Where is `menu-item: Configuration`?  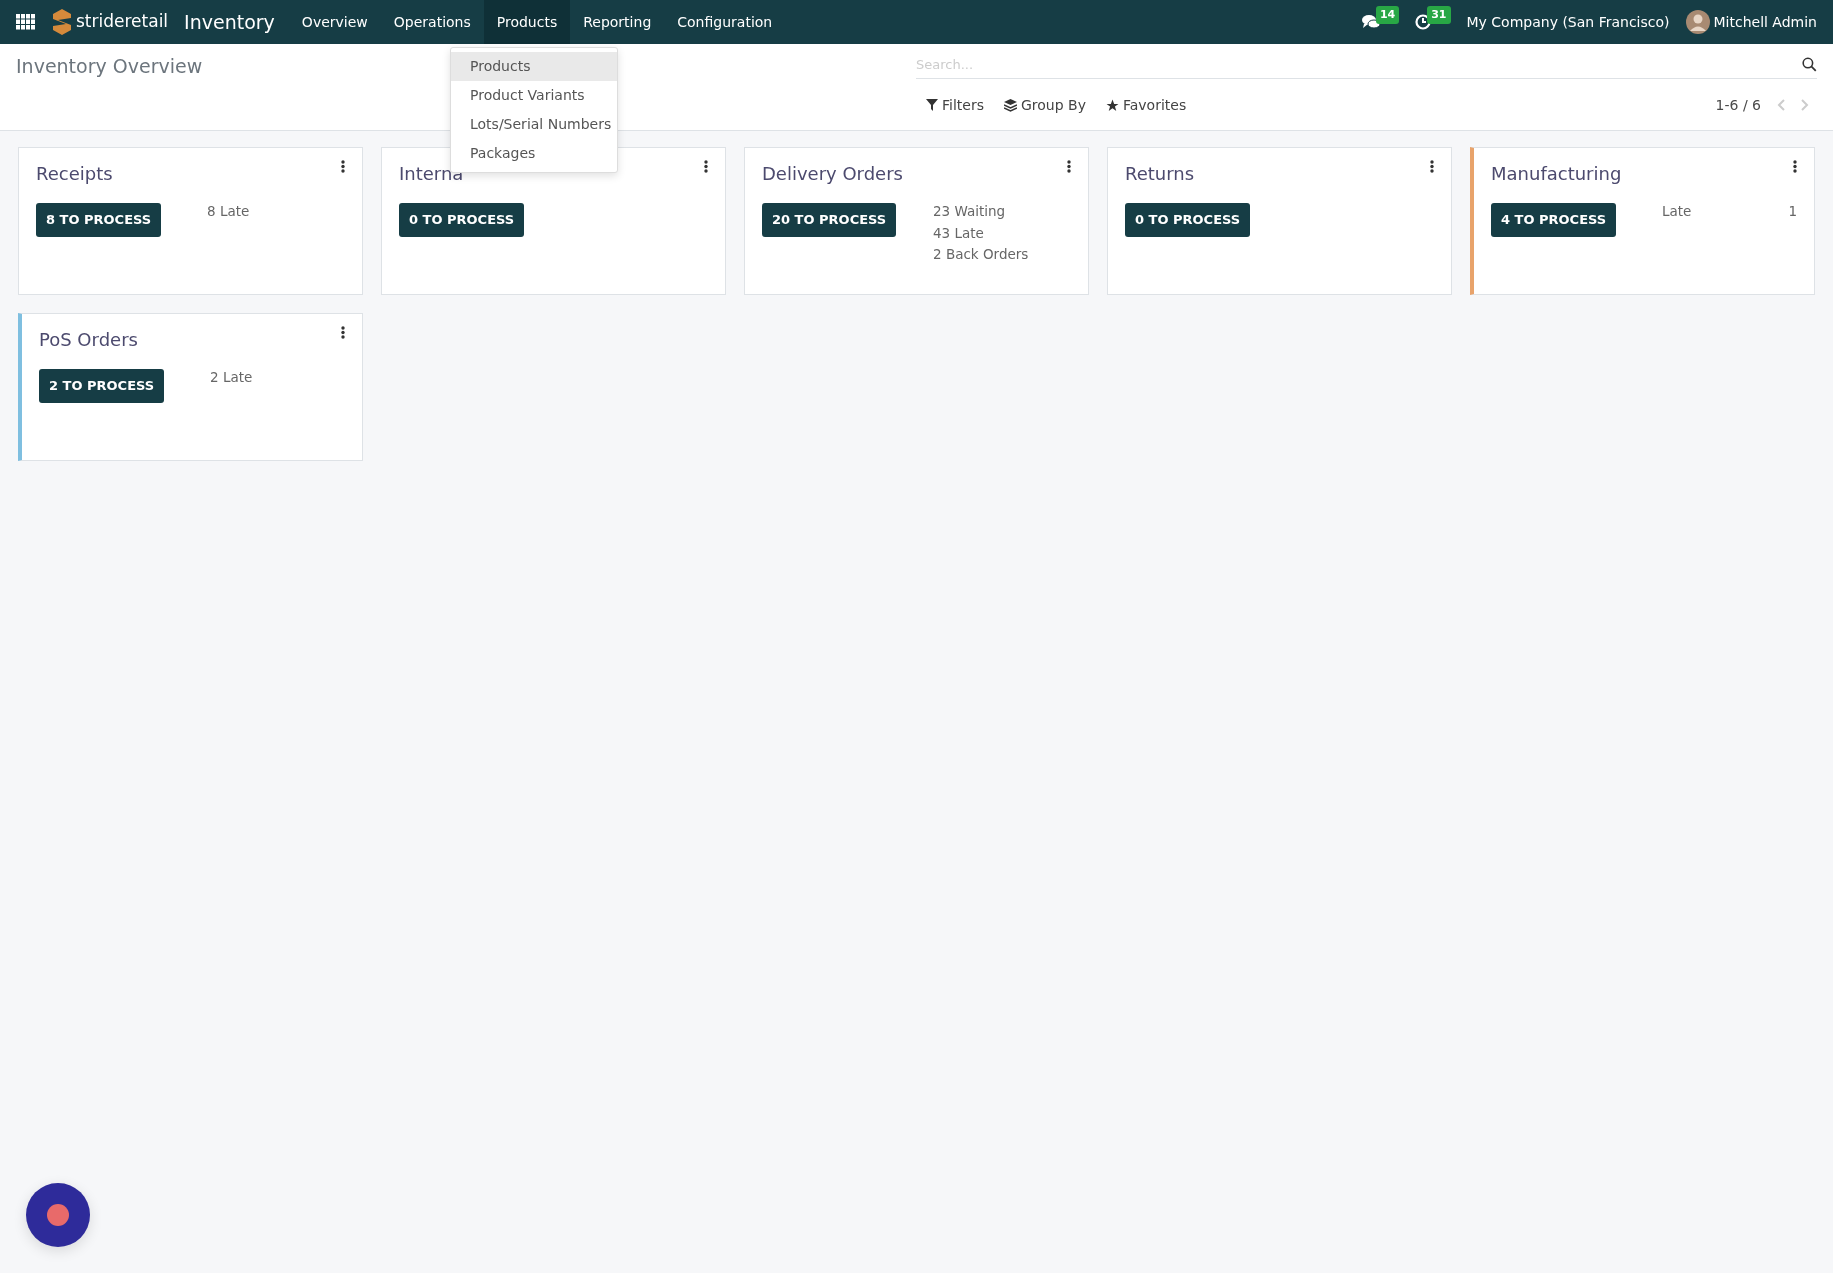 menu-item: Configuration is located at coordinates (725, 22).